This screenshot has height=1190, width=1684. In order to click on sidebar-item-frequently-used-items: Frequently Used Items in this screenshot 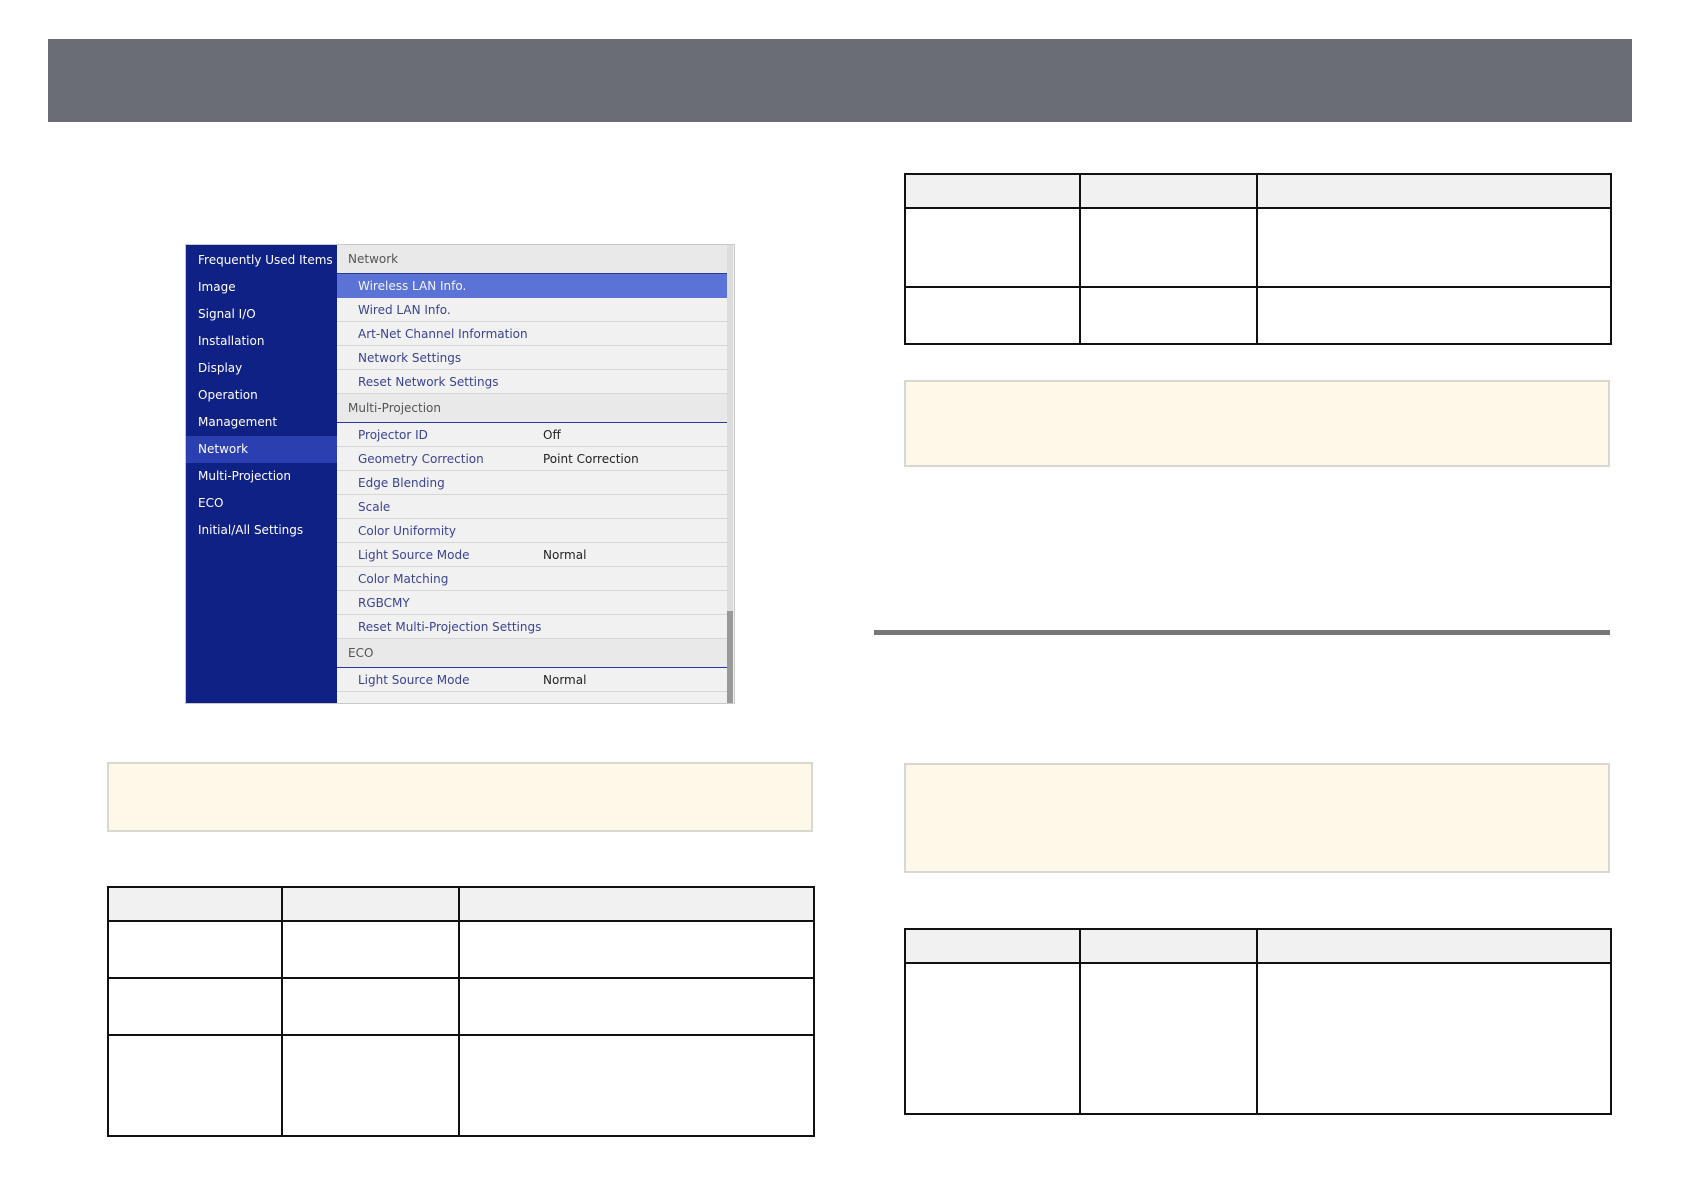, I will do `click(261, 260)`.